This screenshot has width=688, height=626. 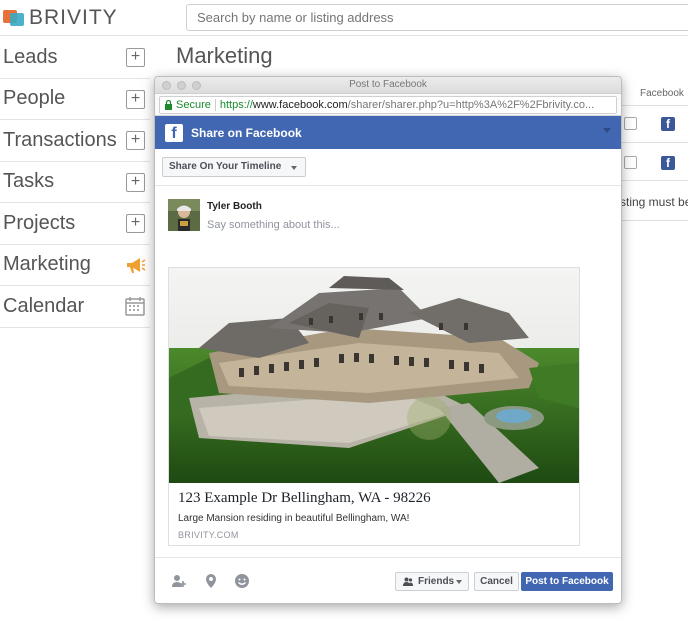 I want to click on share-target-dropdown: Share On Your Timeline, so click(x=234, y=167).